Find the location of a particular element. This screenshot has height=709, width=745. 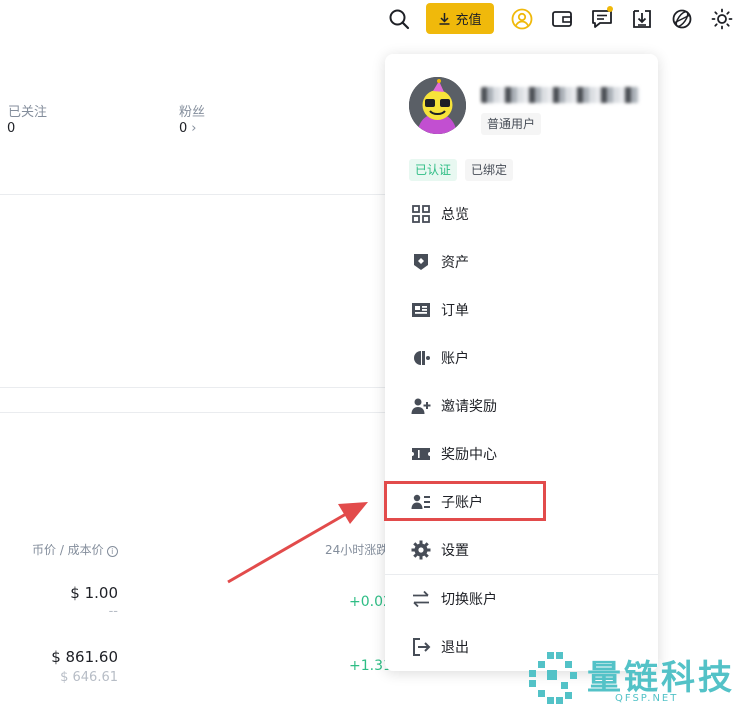

menu-item-account: 账户 is located at coordinates (521, 358).